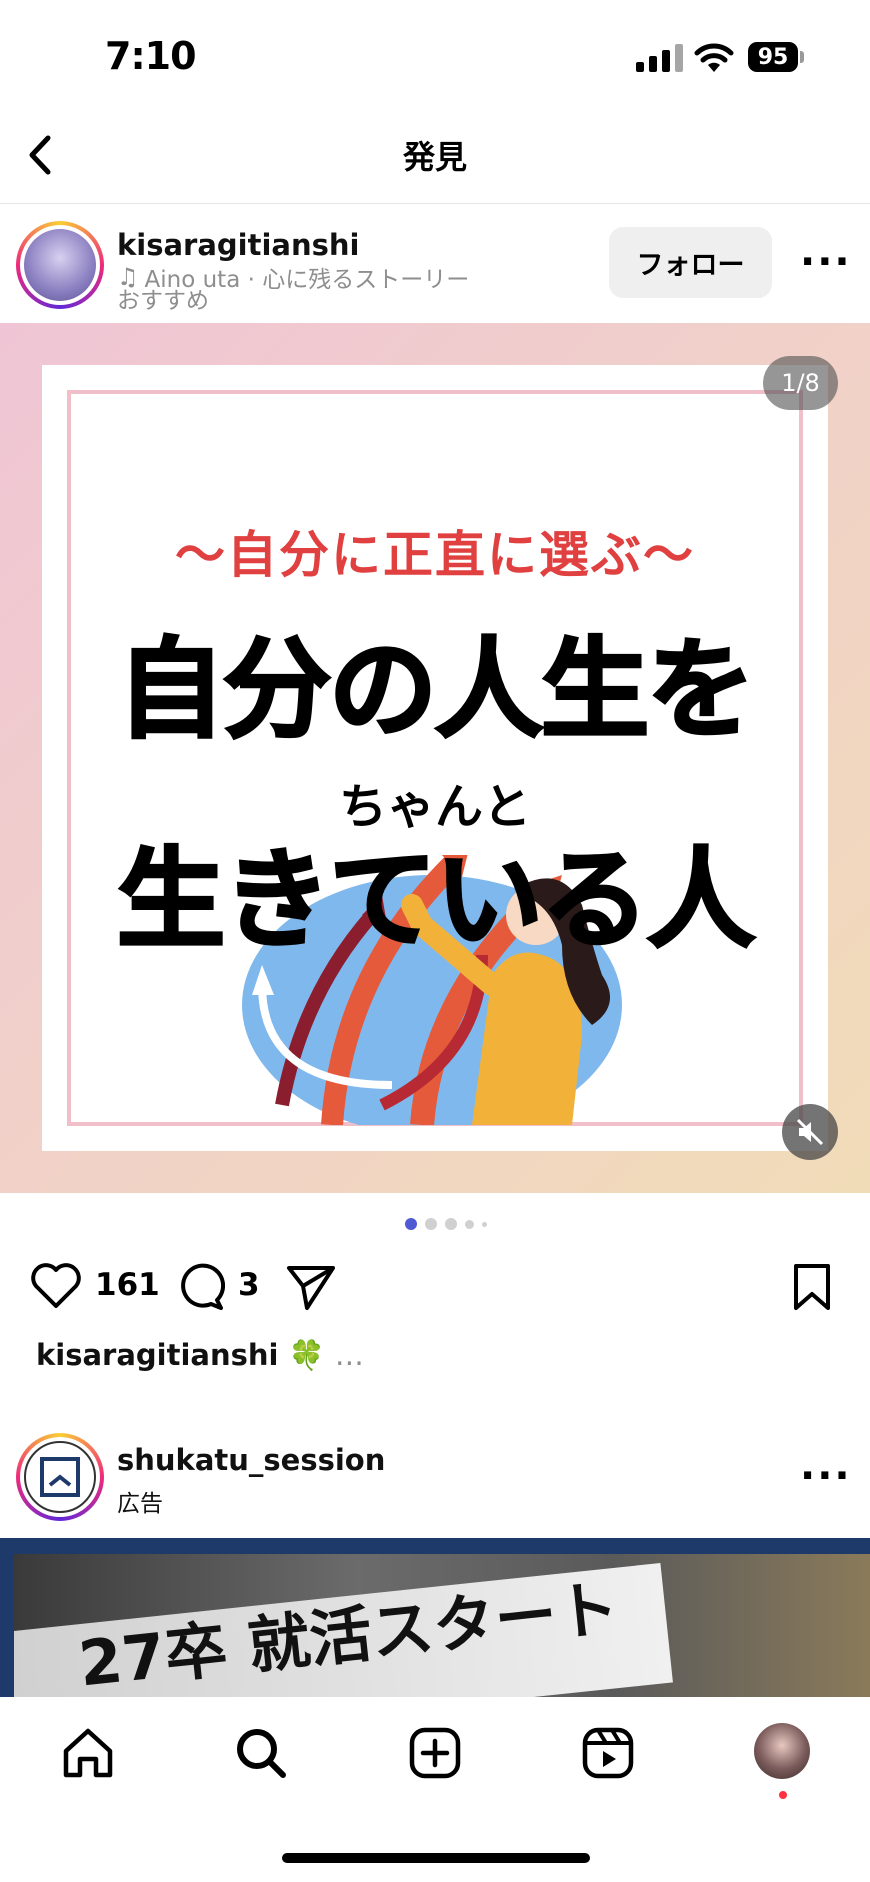 The height and width of the screenshot is (1882, 870). Describe the element at coordinates (783, 1795) in the screenshot. I see `notification-dot` at that location.